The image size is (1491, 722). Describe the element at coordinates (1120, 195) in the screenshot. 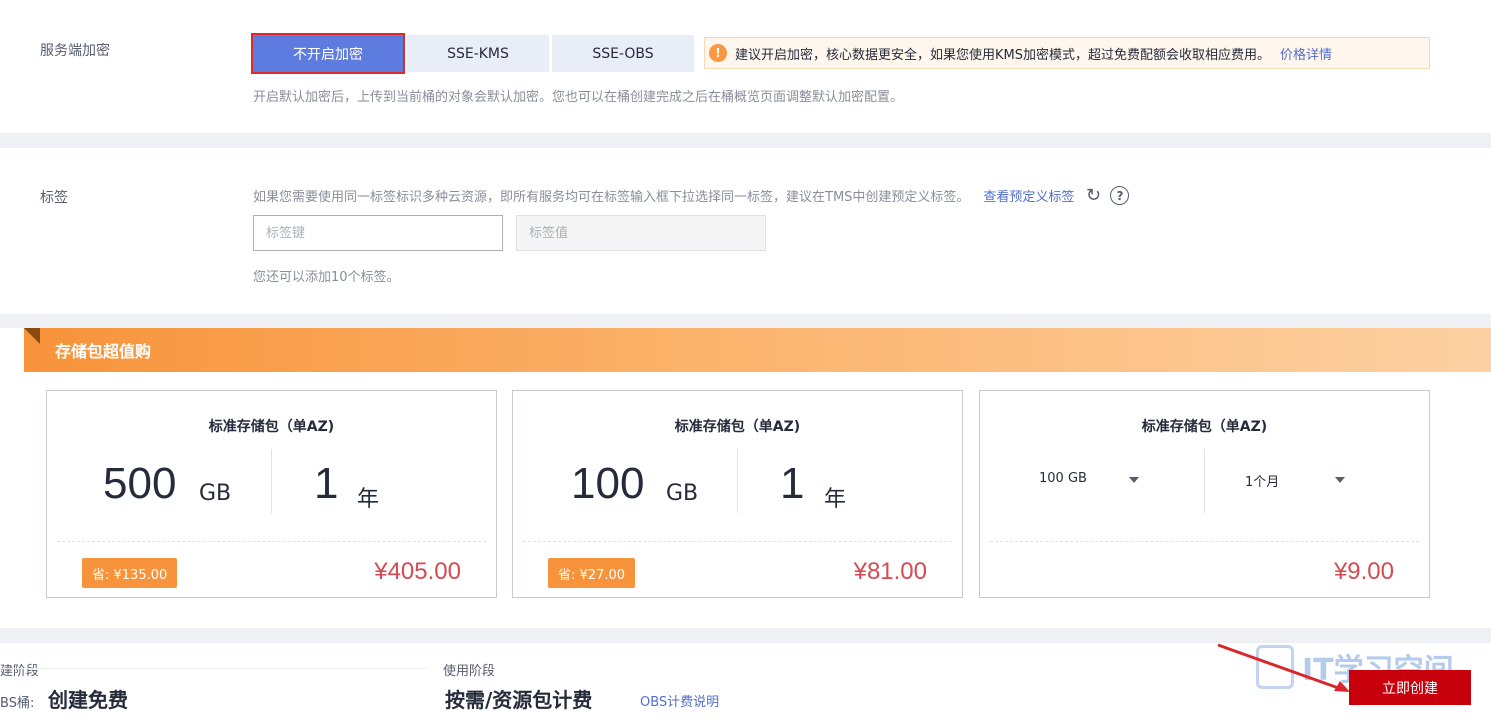

I see `help-icon: ?` at that location.